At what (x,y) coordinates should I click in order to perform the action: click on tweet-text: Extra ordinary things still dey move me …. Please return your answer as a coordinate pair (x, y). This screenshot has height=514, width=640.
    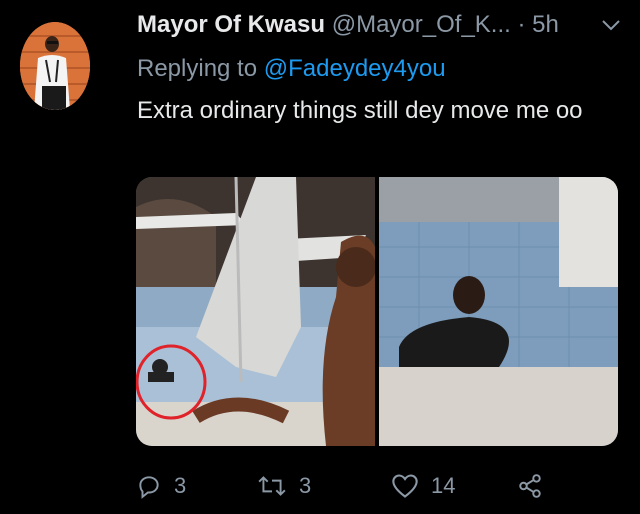
    Looking at the image, I should click on (360, 110).